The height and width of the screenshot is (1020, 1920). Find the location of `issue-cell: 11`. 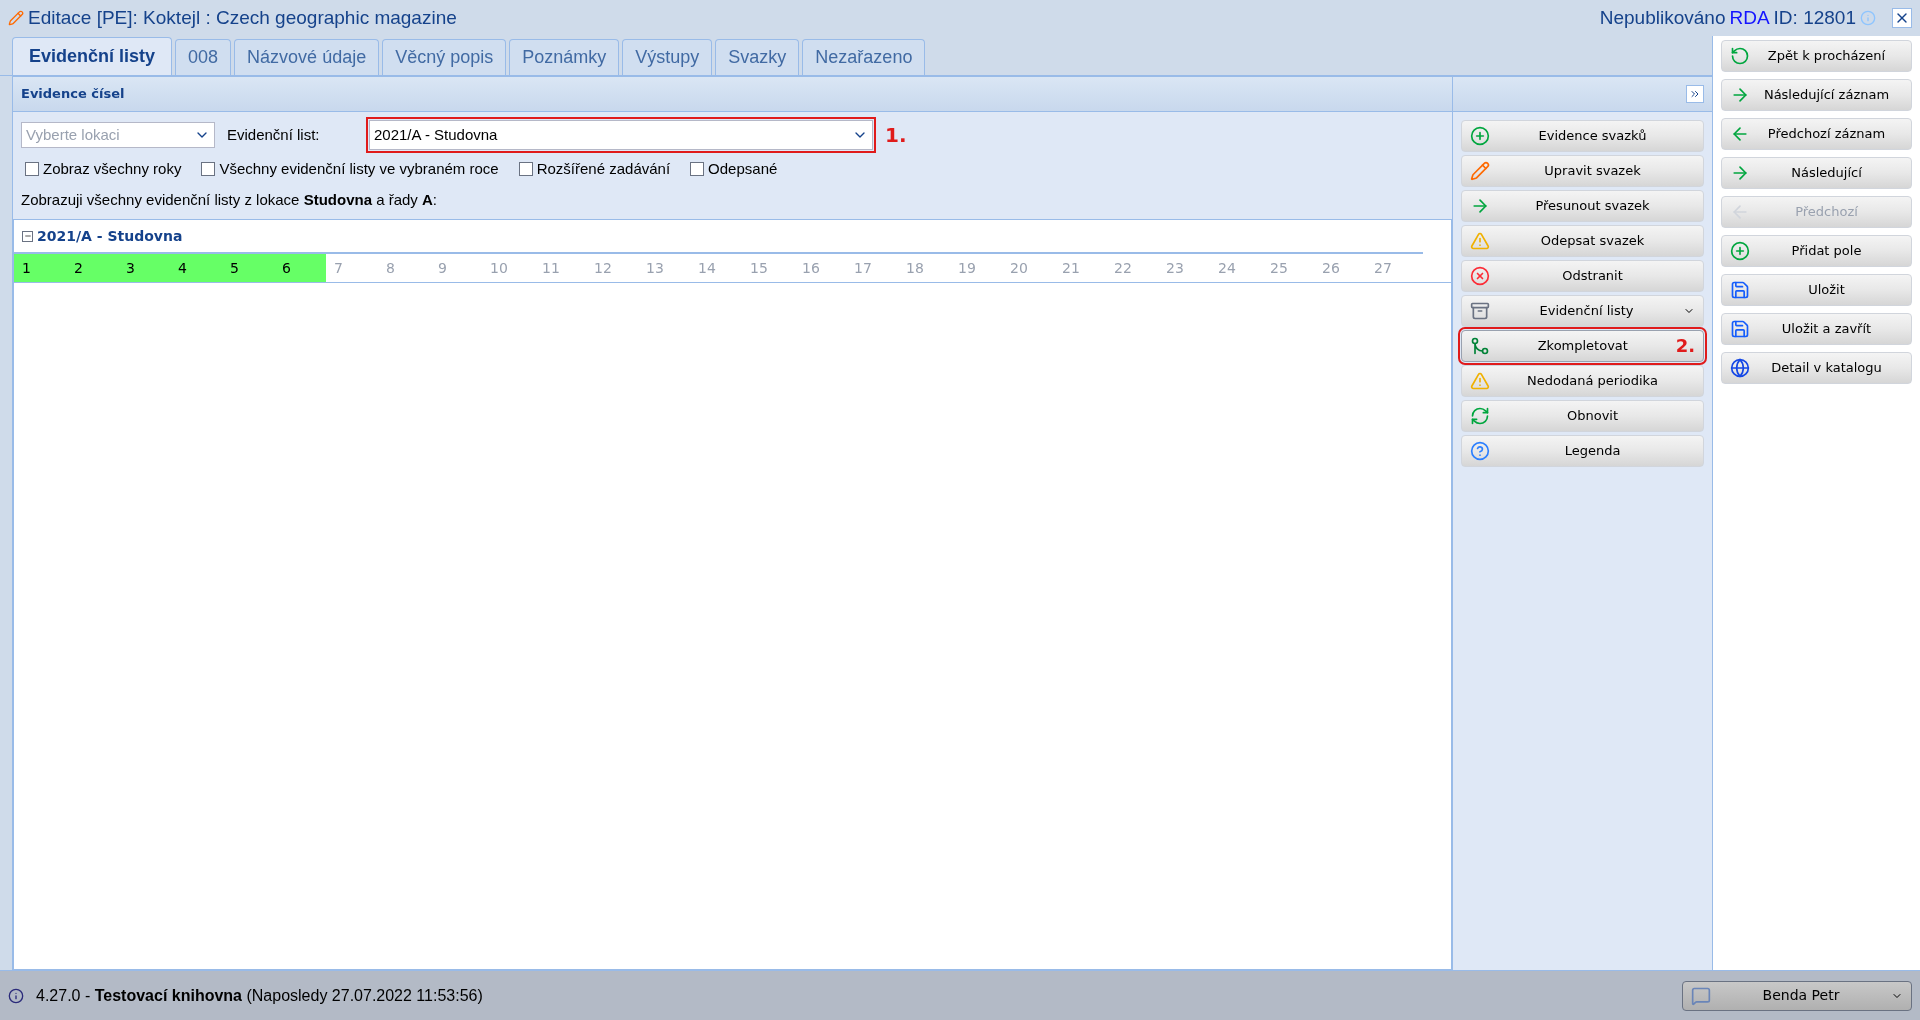

issue-cell: 11 is located at coordinates (560, 268).